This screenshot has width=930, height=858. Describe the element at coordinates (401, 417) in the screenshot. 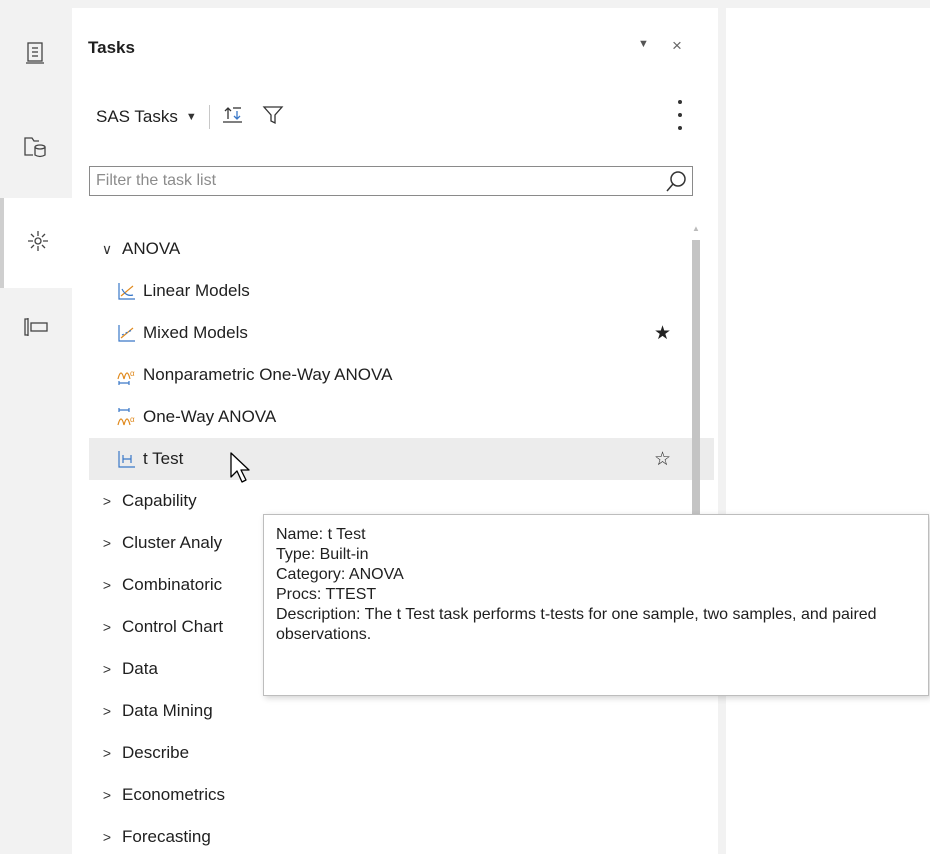

I see `tree-item-one-way-anova: α One-Way ANOVA` at that location.